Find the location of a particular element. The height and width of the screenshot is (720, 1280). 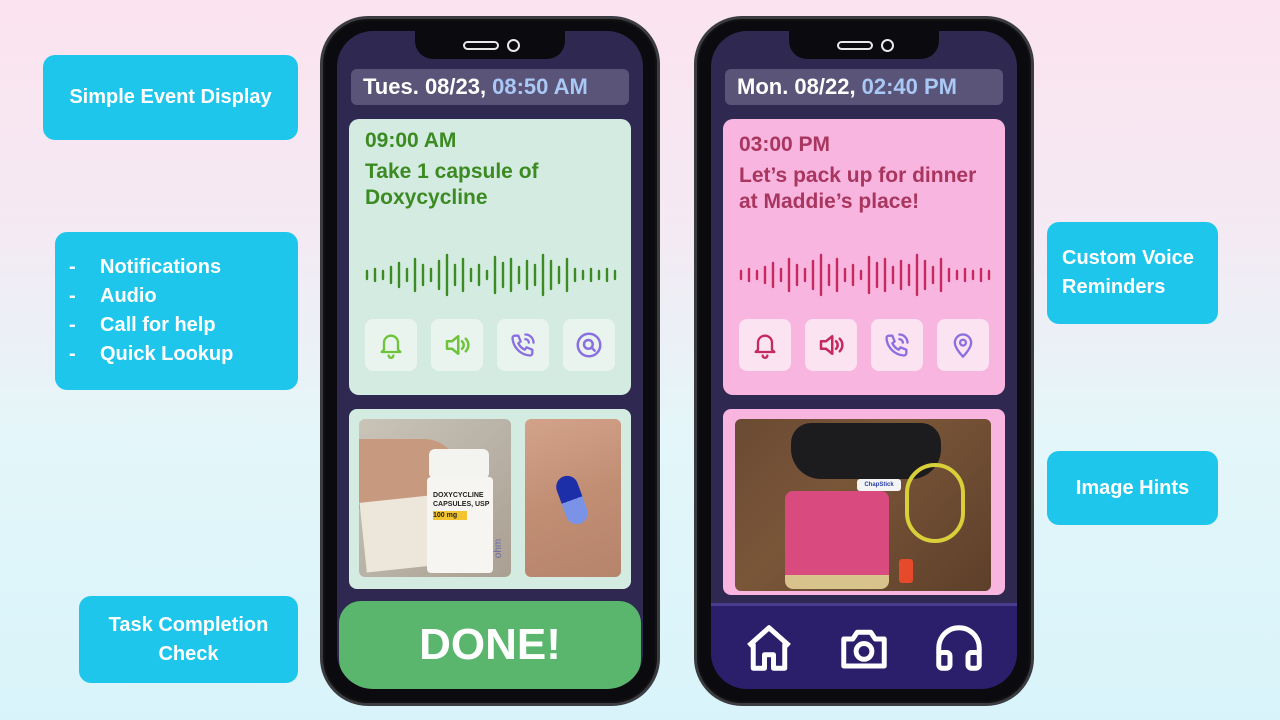

photo-packing-items: ChapStick is located at coordinates (863, 505).